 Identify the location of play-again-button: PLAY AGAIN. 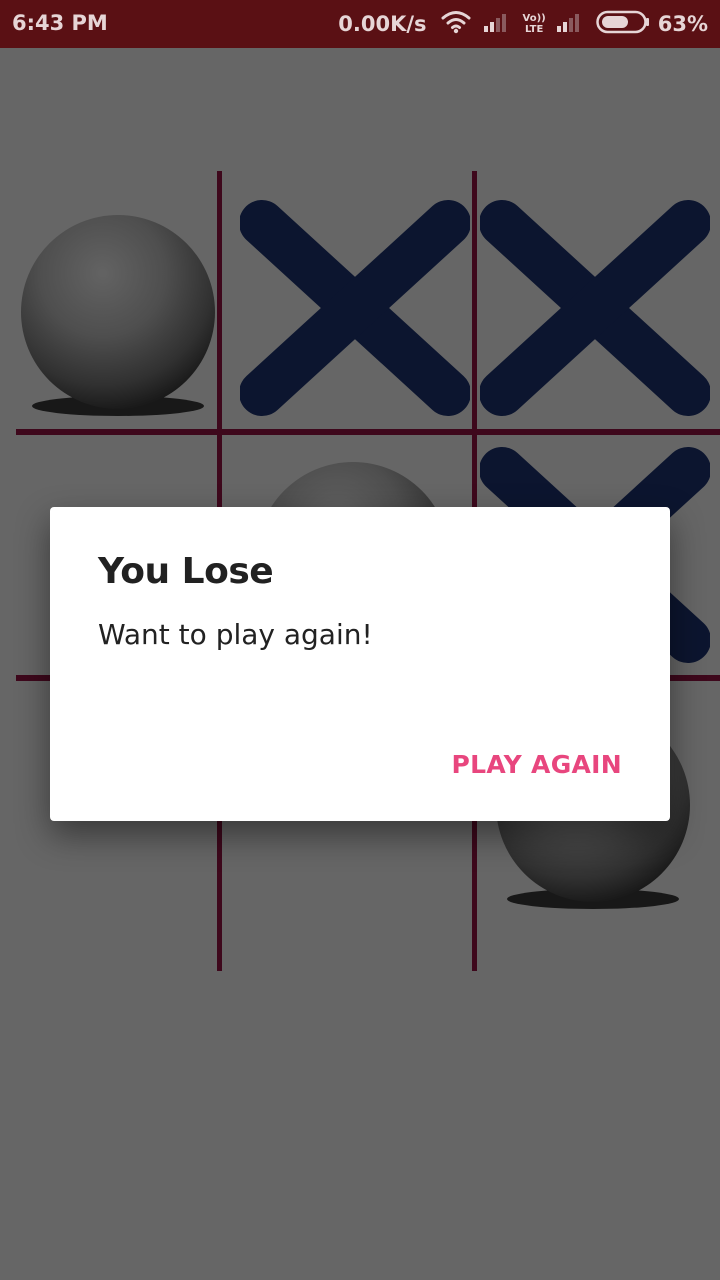
(537, 764).